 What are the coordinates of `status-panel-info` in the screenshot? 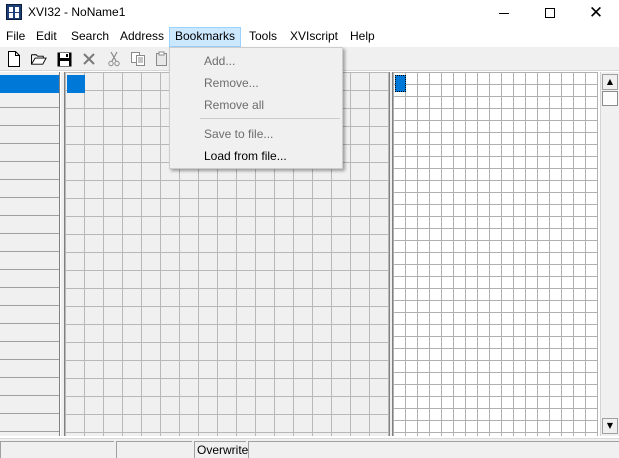 It's located at (433, 449).